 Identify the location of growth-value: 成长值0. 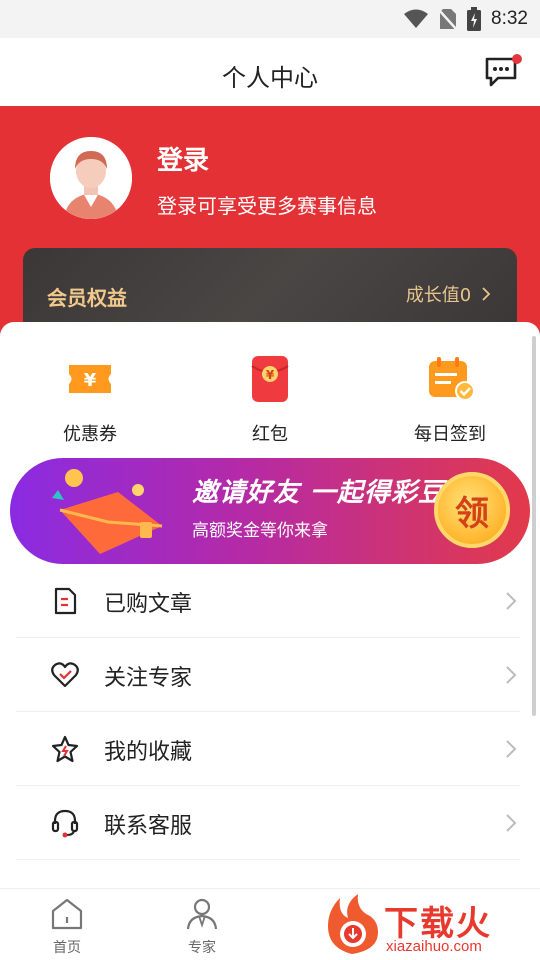
(438, 295).